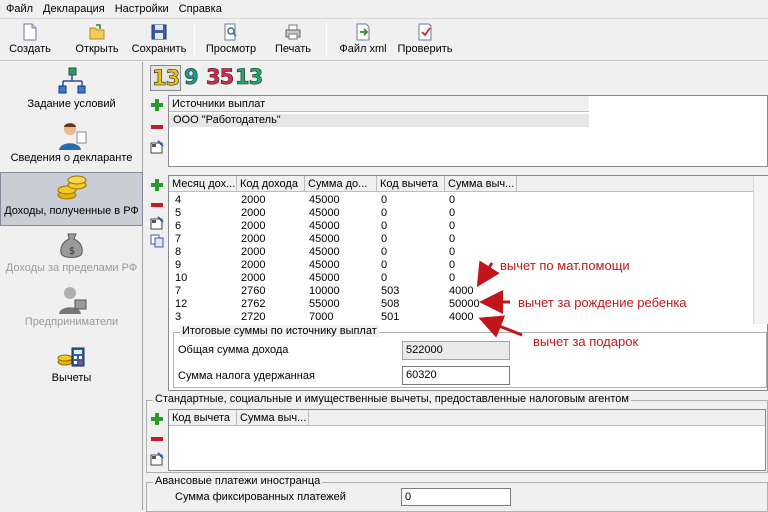 This screenshot has height=512, width=768. Describe the element at coordinates (230, 32) in the screenshot. I see `preview-icon` at that location.